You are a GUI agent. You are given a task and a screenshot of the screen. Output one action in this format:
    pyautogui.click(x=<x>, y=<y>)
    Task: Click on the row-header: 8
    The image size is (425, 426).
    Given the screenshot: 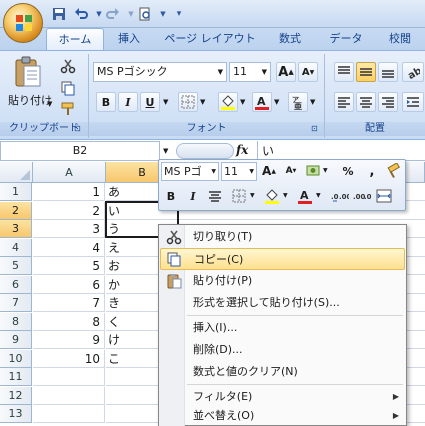 What is the action you would take?
    pyautogui.click(x=16, y=322)
    